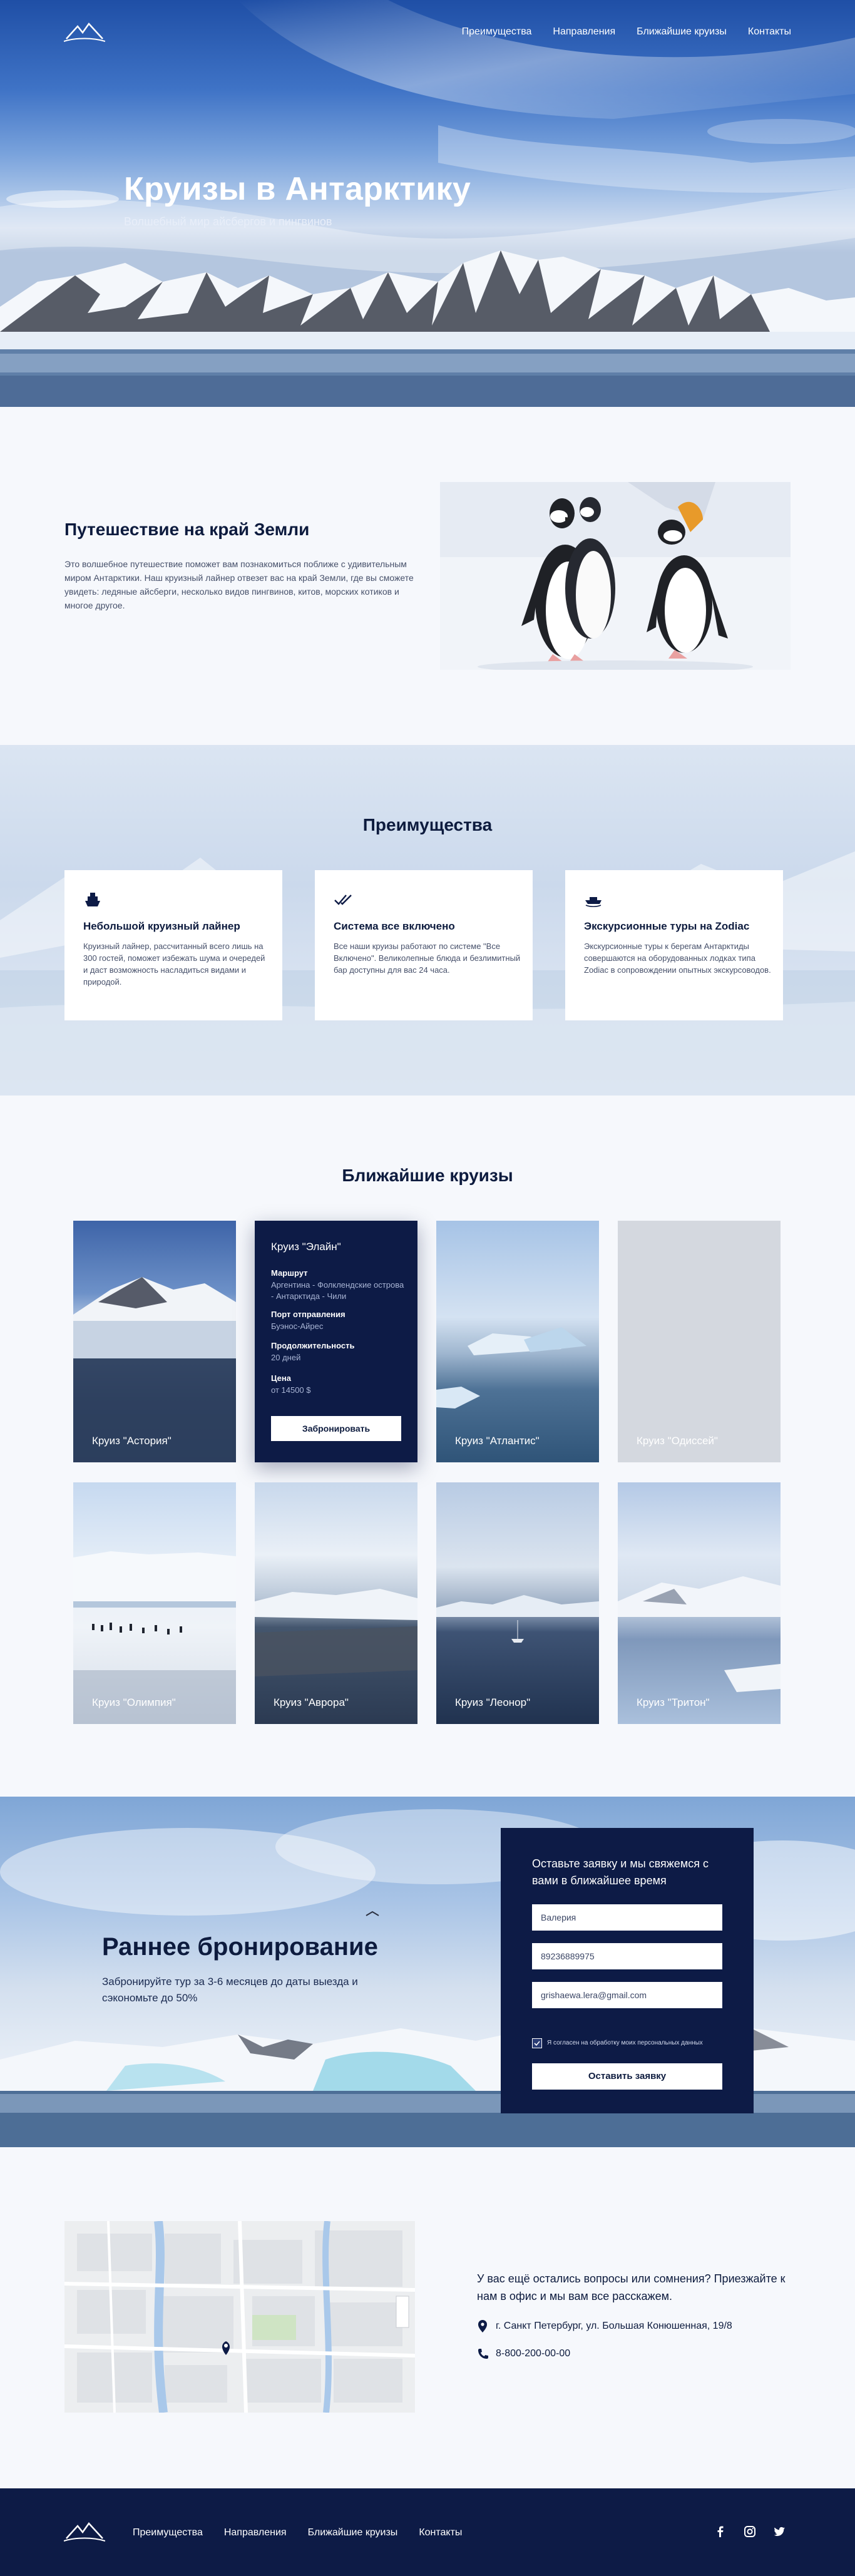 The width and height of the screenshot is (855, 2576). I want to click on footer-item-cruises: Ближайшие круизы, so click(353, 2532).